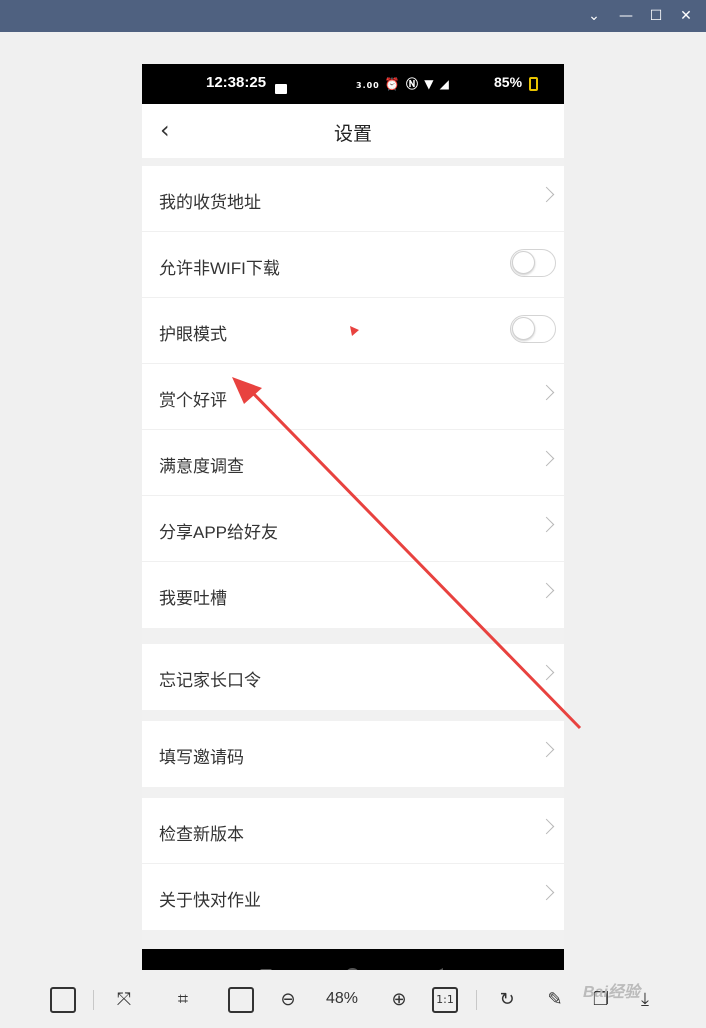  I want to click on close-icon: ✕, so click(686, 16).